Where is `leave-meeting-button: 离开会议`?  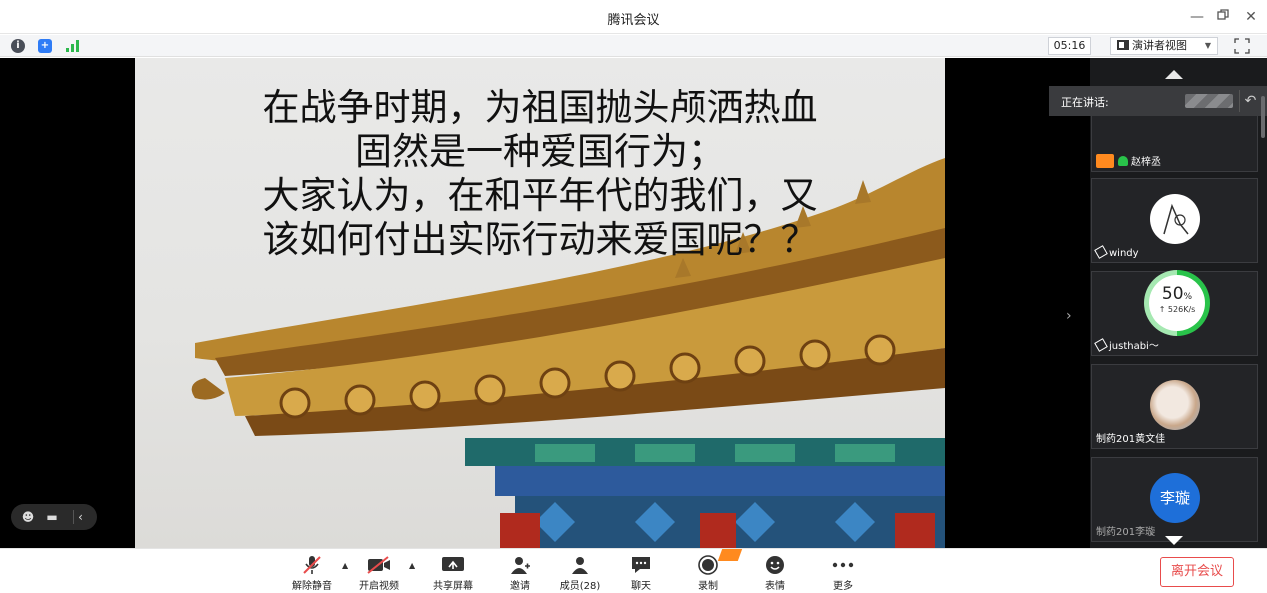 leave-meeting-button: 离开会议 is located at coordinates (1197, 572).